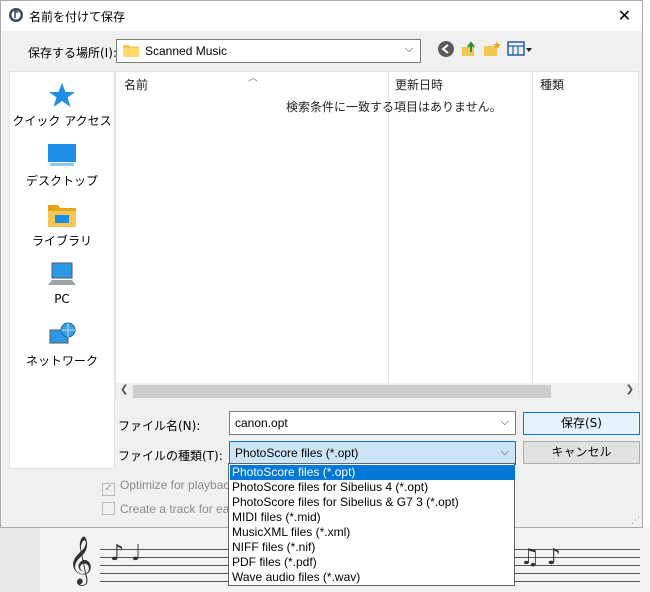 The image size is (650, 592). I want to click on filetype-combobox: PhotoScore files (*.opt) ⌵, so click(372, 453).